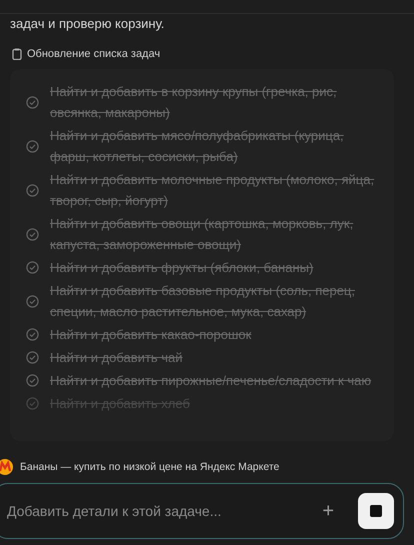  Describe the element at coordinates (93, 54) in the screenshot. I see `section-label: Обновление списка задач` at that location.